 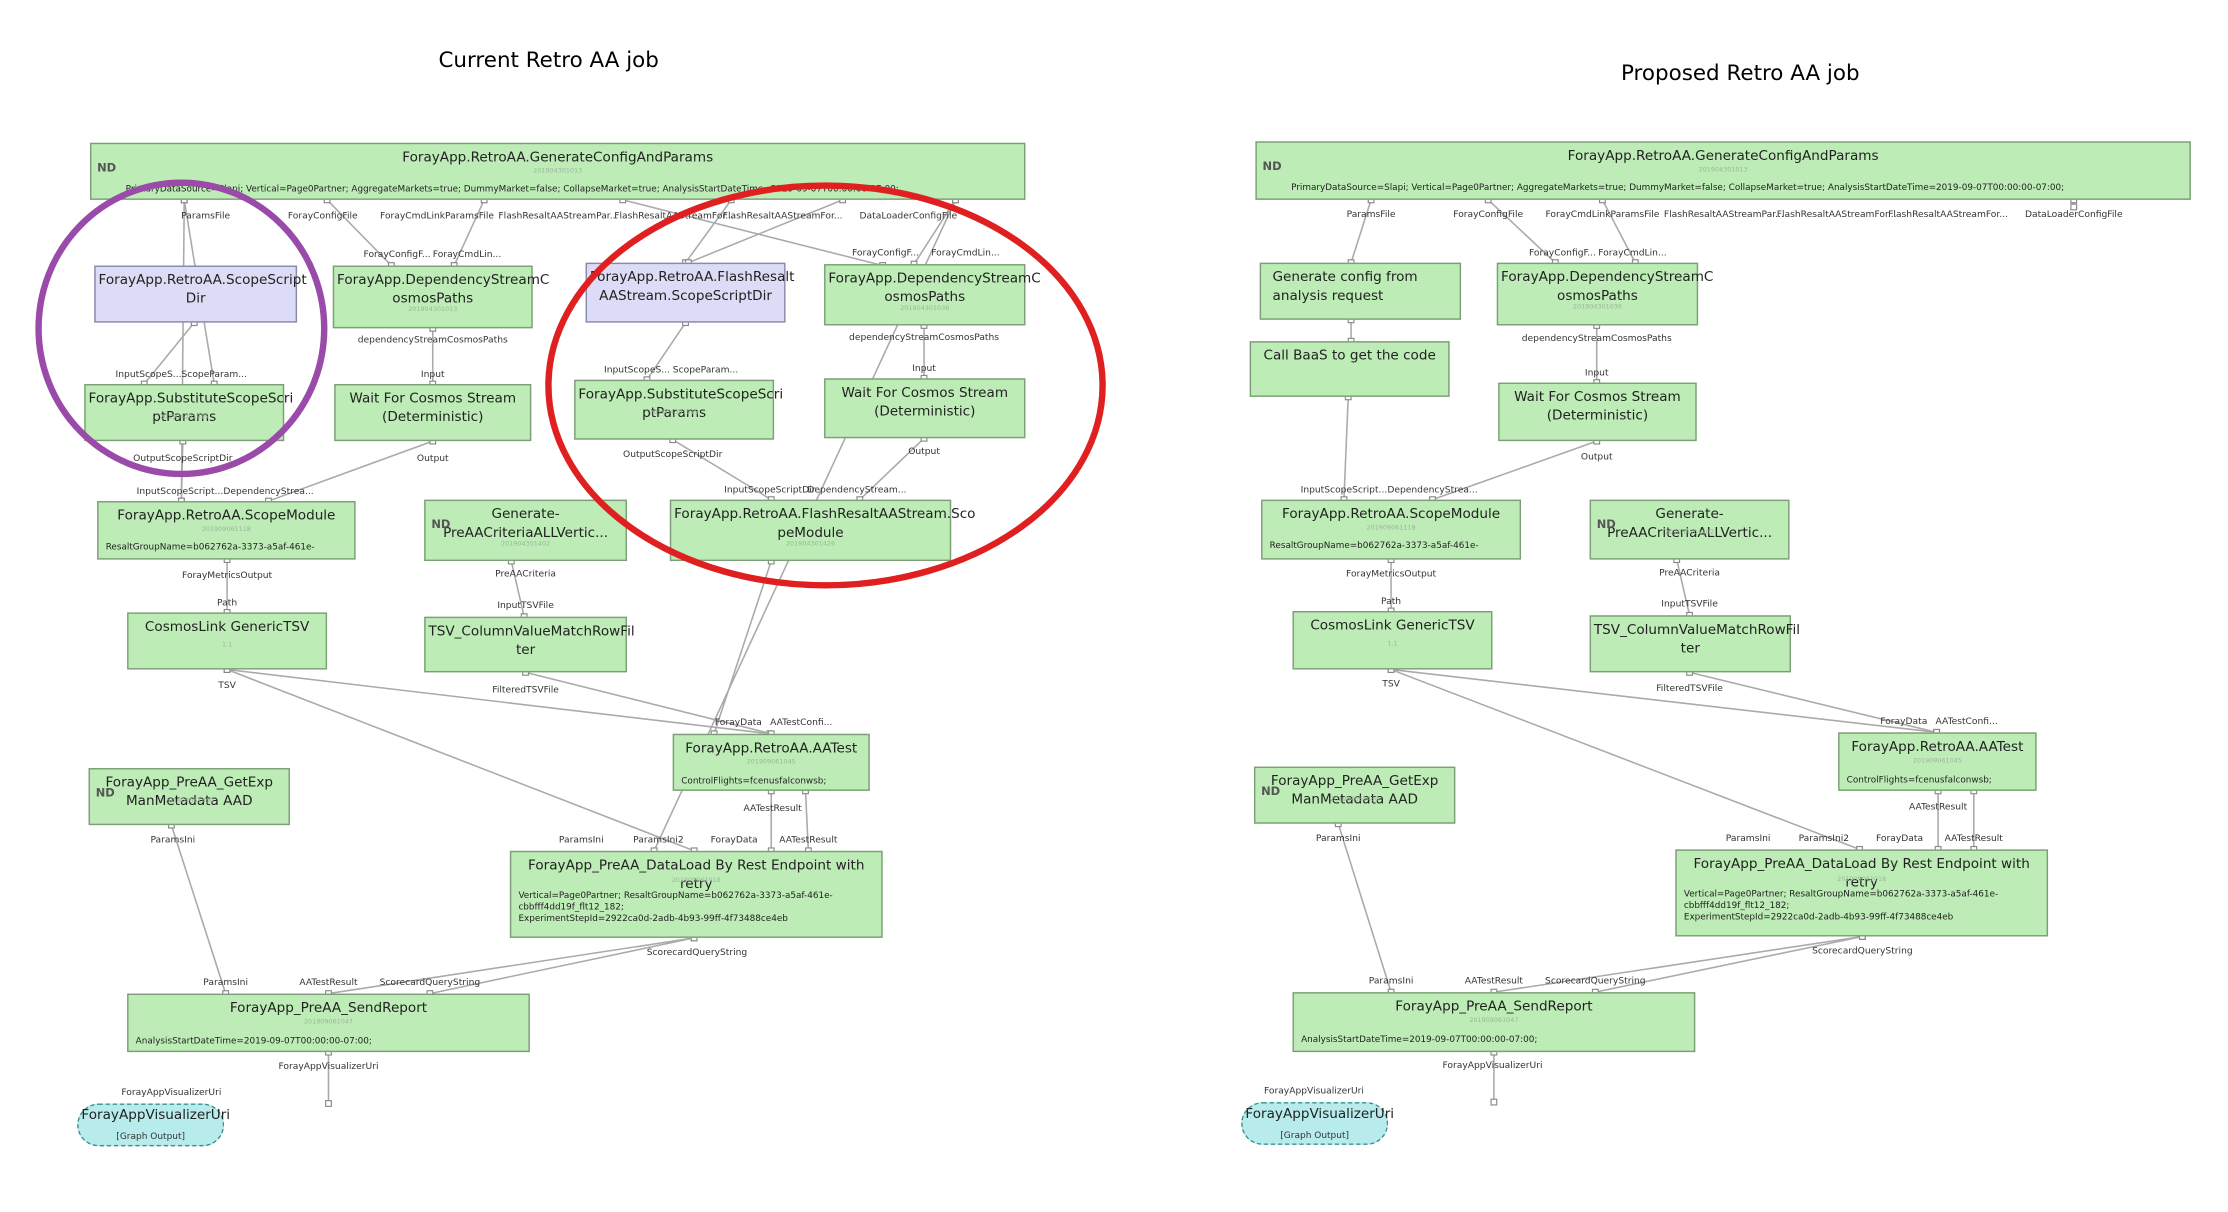 What do you see at coordinates (441, 525) in the screenshot?
I see `nd-badge: ND` at bounding box center [441, 525].